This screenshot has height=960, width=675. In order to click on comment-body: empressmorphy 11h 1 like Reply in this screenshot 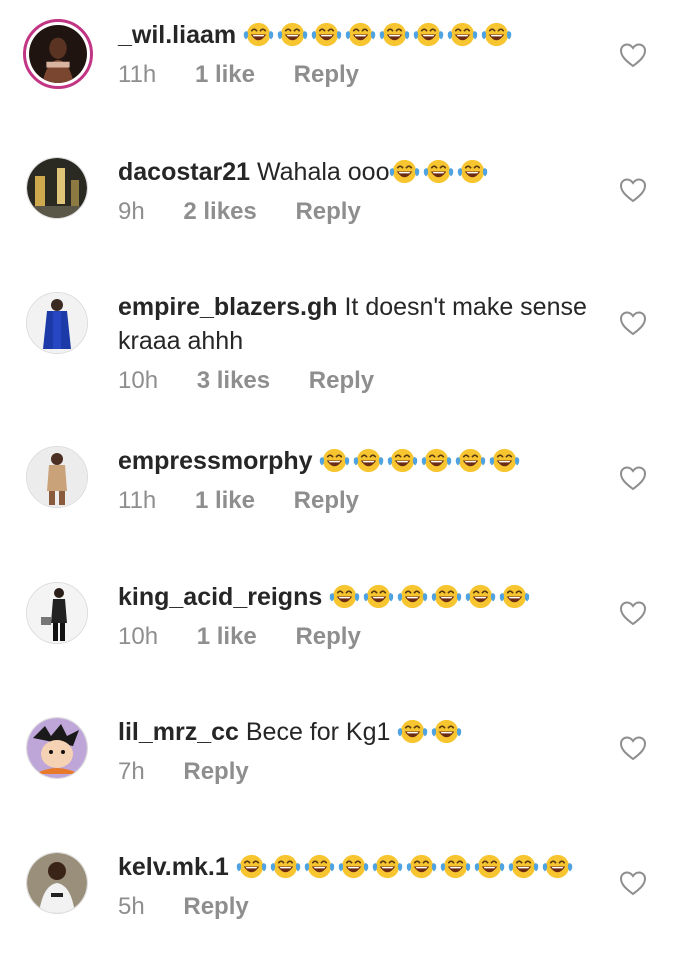, I will do `click(363, 480)`.